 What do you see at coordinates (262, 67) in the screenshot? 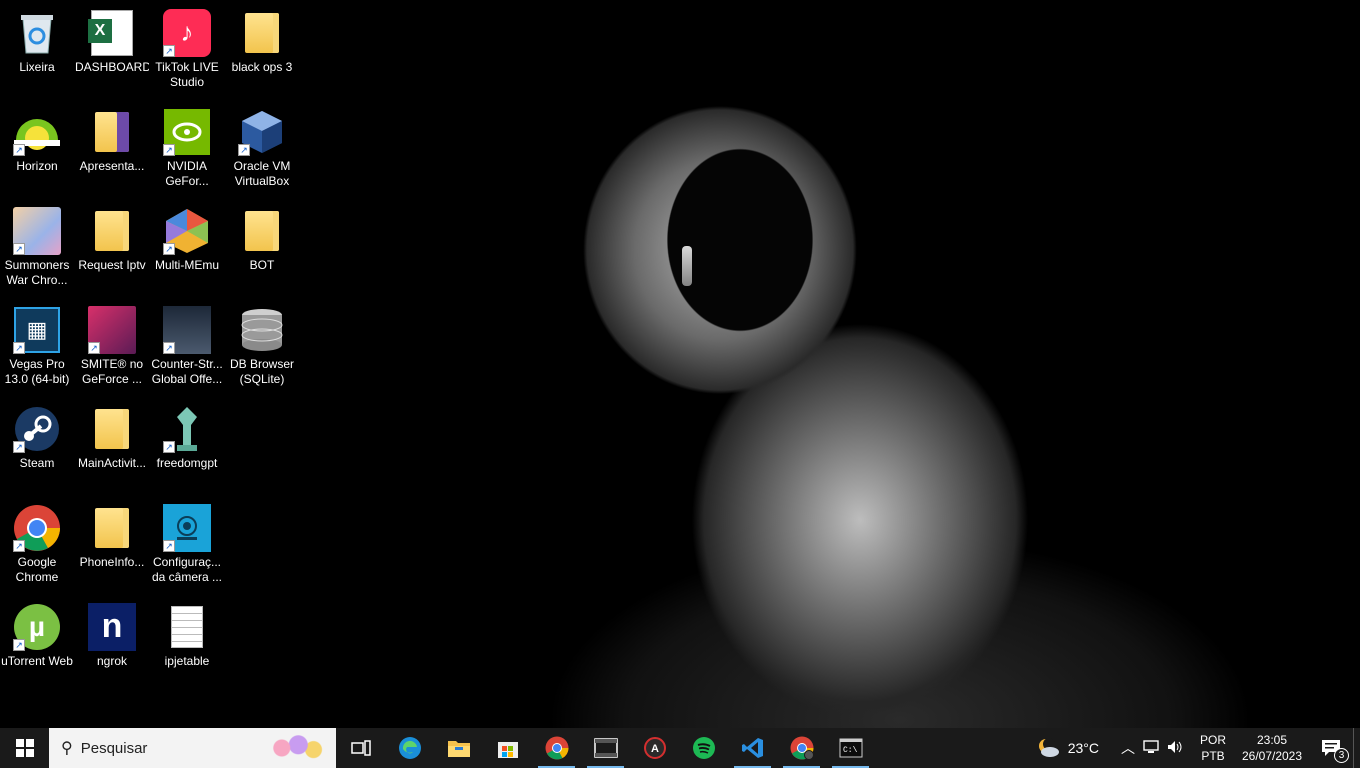
I see `icon-label: black ops 3` at bounding box center [262, 67].